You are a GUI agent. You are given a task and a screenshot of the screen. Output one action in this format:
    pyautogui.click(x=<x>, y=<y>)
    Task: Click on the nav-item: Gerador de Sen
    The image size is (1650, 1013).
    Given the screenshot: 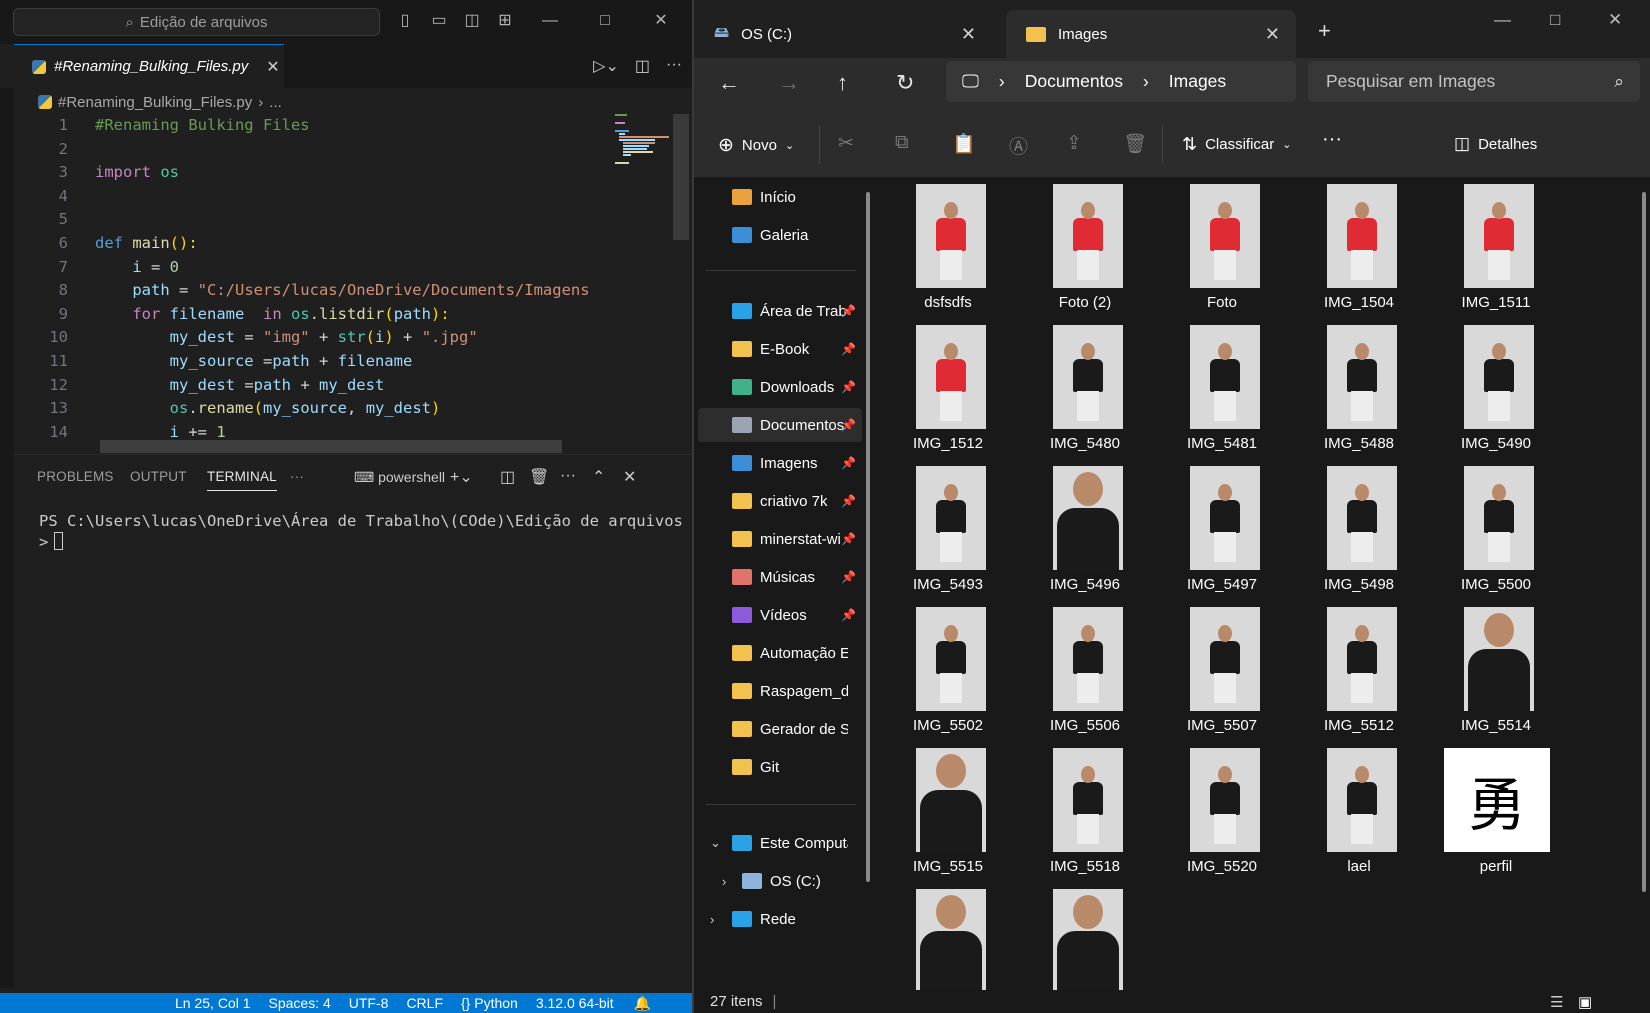 What is the action you would take?
    pyautogui.click(x=780, y=729)
    